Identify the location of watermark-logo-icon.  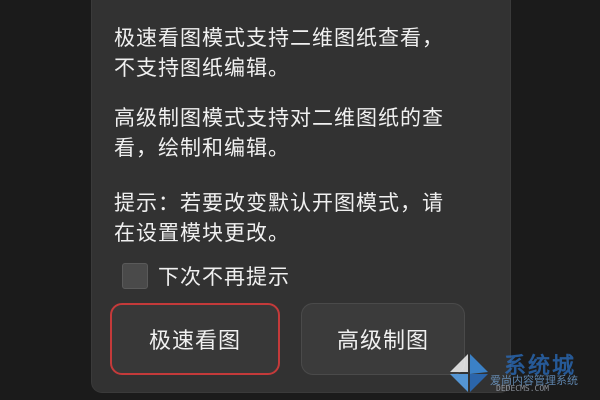
(469, 373).